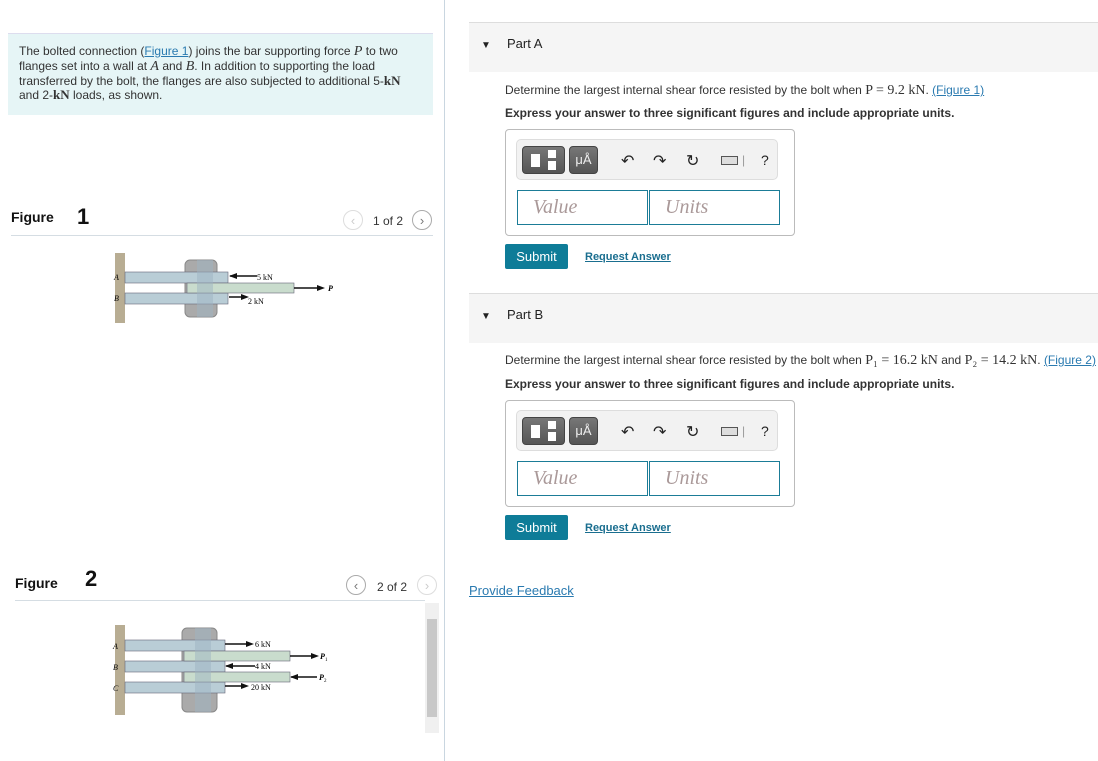 Image resolution: width=1098 pixels, height=761 pixels. I want to click on svg-text: 1, so click(326, 660).